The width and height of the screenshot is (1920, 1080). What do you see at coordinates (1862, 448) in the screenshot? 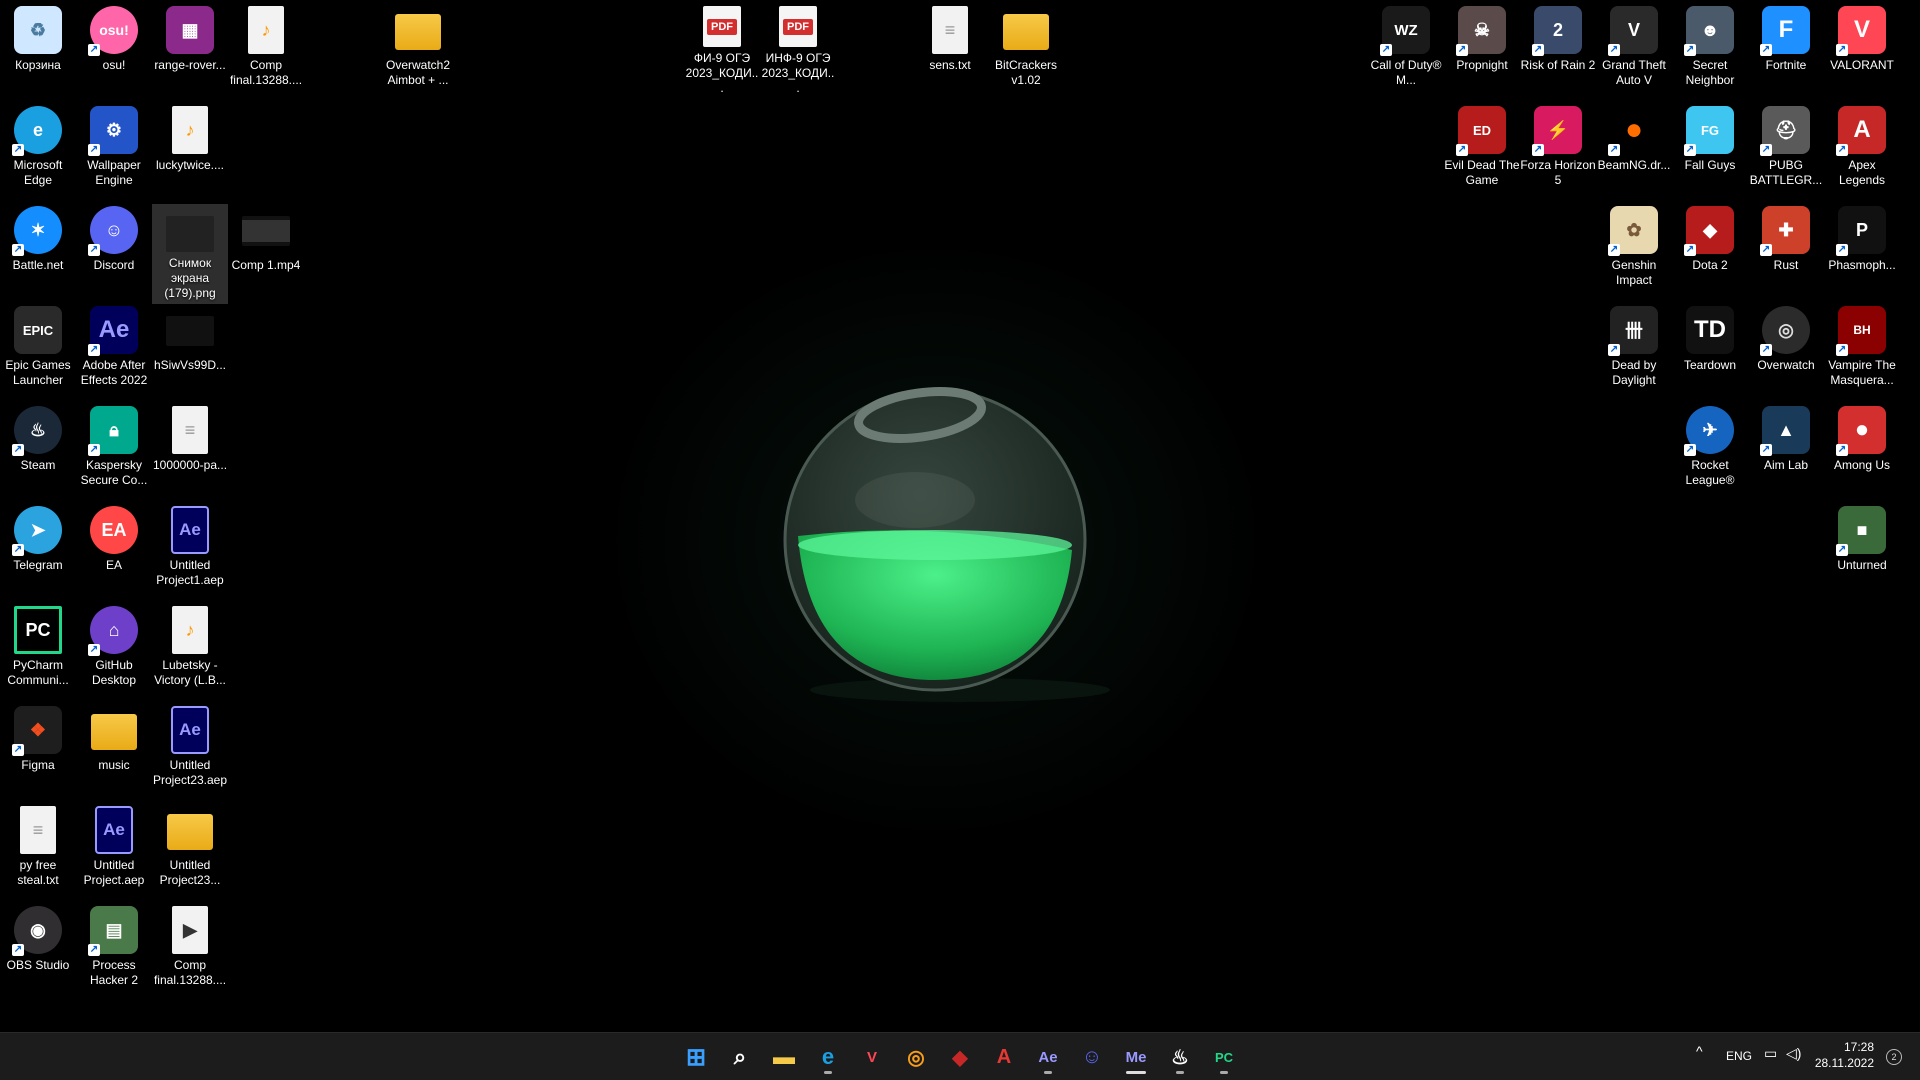
I see `desktop-icon-among-us: ● ↗ Among Us` at bounding box center [1862, 448].